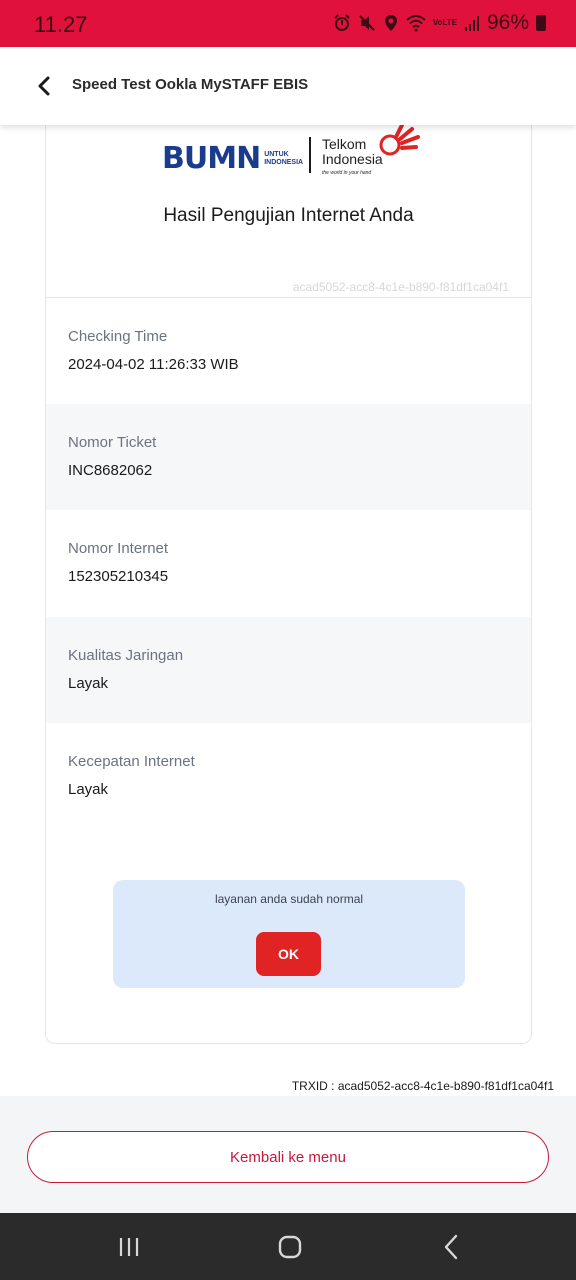  Describe the element at coordinates (118, 548) in the screenshot. I see `row-label: Nomor Internet` at that location.